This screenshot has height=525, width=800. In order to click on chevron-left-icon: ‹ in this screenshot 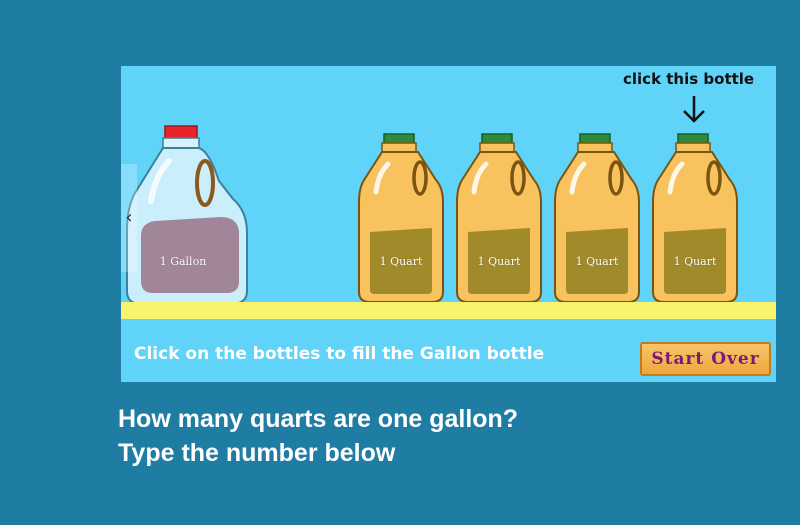, I will do `click(129, 217)`.